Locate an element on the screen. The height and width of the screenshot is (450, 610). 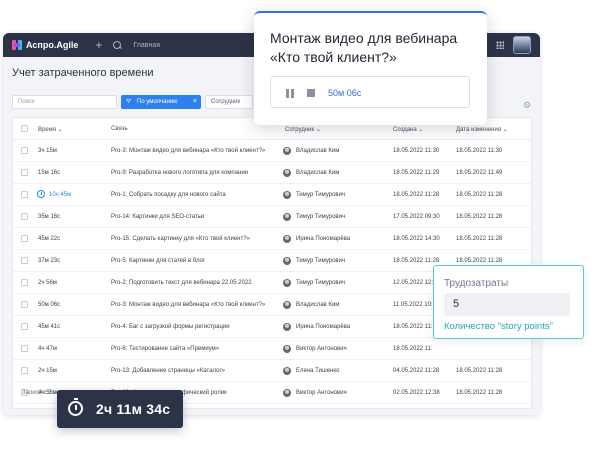
row-time: 2ч 56м is located at coordinates (47, 283).